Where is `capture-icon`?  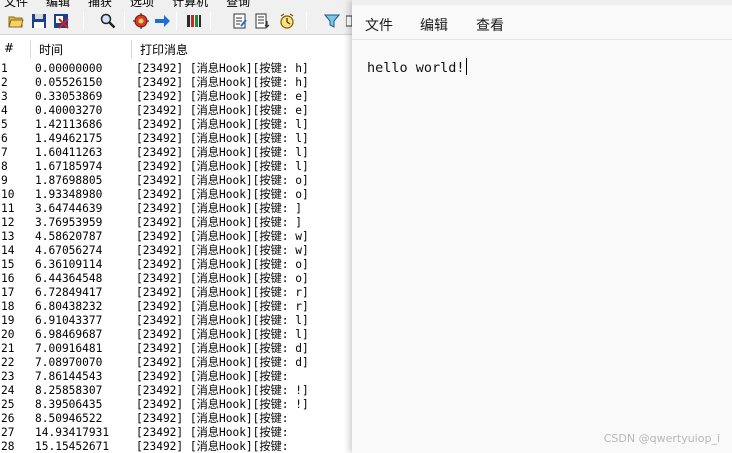 capture-icon is located at coordinates (141, 21).